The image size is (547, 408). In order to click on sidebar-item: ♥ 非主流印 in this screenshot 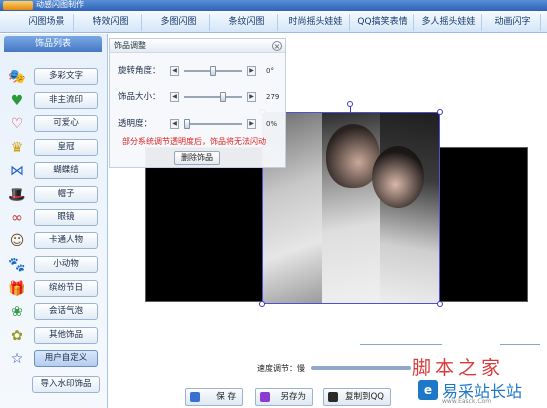, I will do `click(55, 101)`.